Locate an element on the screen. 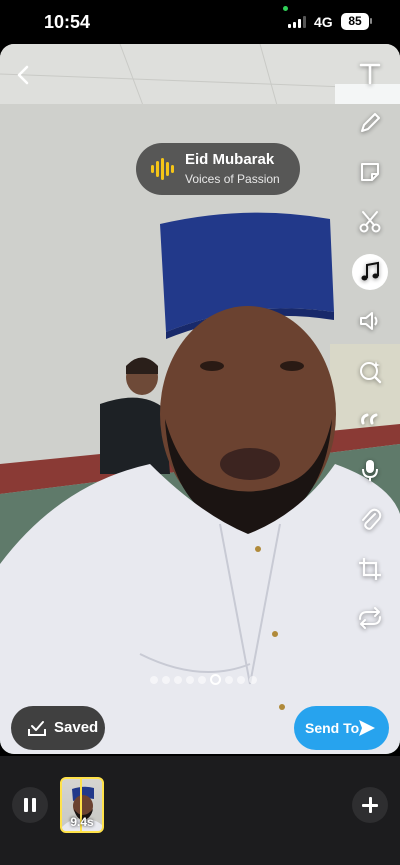 The width and height of the screenshot is (400, 865). sticker-icon is located at coordinates (370, 172).